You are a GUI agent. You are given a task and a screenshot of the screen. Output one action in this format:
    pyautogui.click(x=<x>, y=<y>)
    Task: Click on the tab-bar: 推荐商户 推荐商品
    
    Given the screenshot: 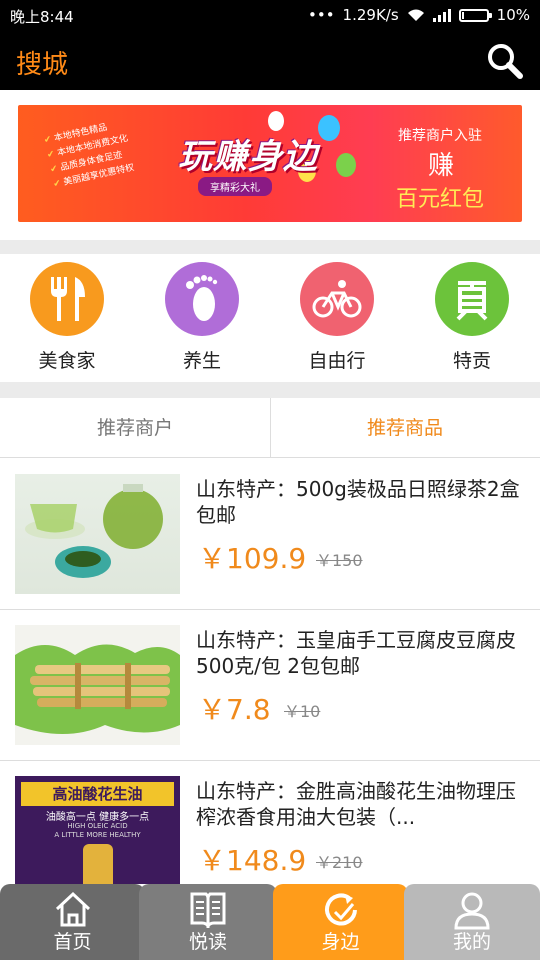 What is the action you would take?
    pyautogui.click(x=270, y=428)
    